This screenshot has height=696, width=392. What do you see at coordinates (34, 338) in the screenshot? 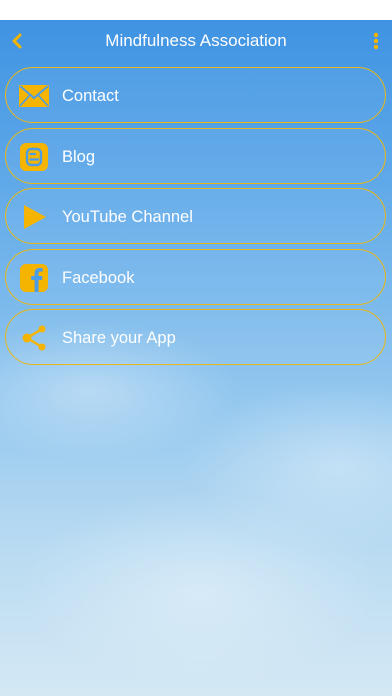
I see `share-icon` at bounding box center [34, 338].